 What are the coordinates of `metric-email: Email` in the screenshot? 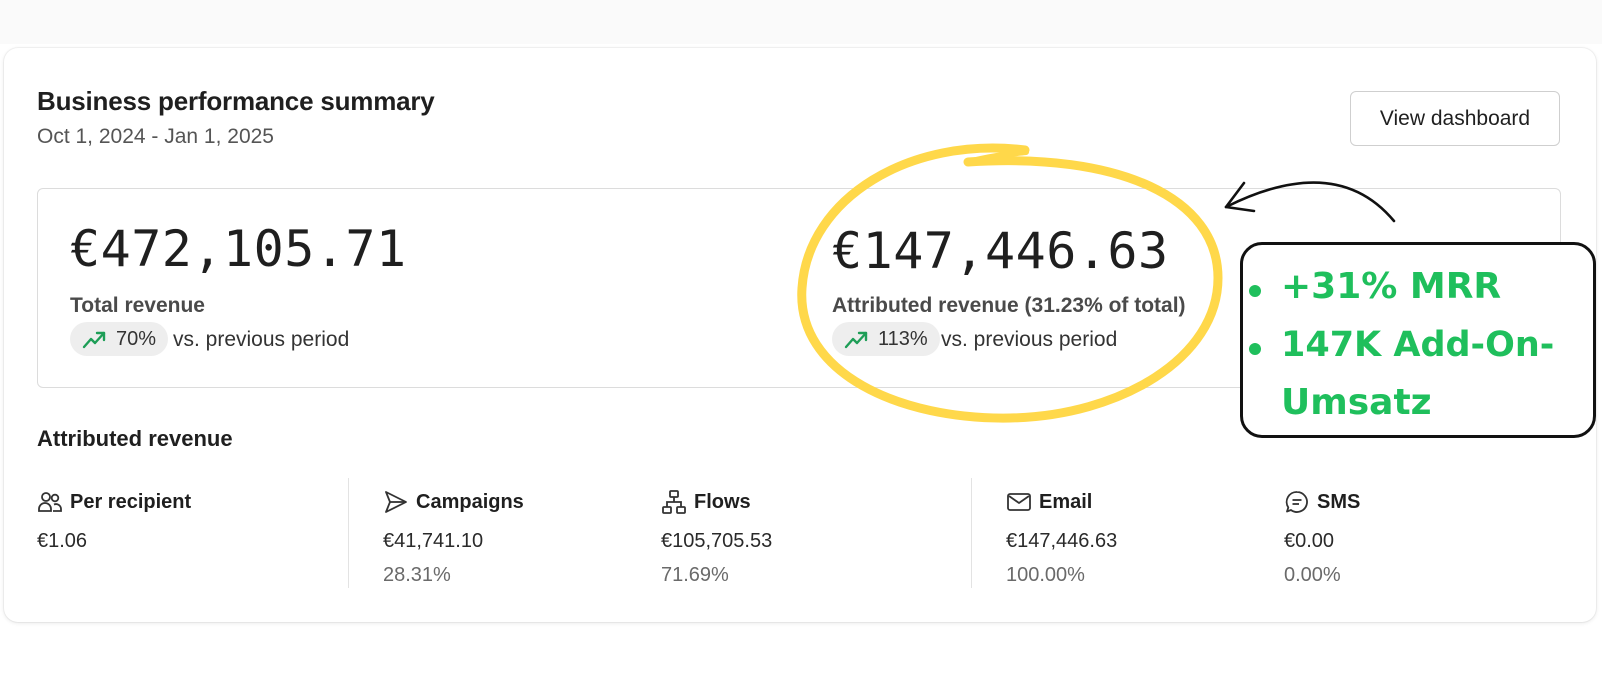 It's located at (1049, 502).